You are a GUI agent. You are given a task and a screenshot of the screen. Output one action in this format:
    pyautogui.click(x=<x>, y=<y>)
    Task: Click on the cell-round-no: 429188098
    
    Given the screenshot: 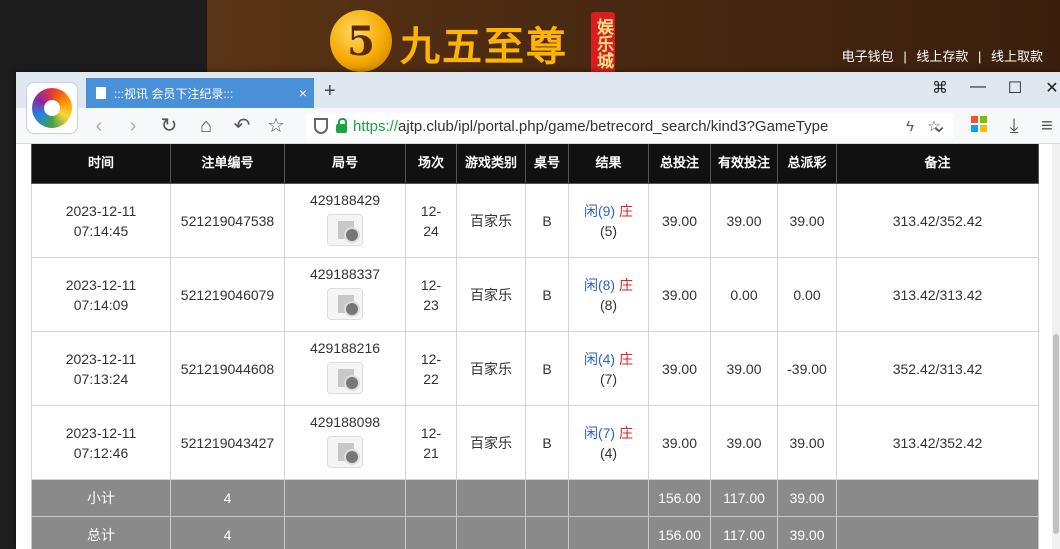 What is the action you would take?
    pyautogui.click(x=345, y=442)
    